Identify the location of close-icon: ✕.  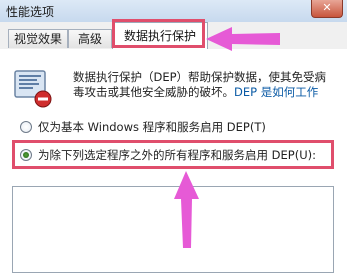
(327, 7).